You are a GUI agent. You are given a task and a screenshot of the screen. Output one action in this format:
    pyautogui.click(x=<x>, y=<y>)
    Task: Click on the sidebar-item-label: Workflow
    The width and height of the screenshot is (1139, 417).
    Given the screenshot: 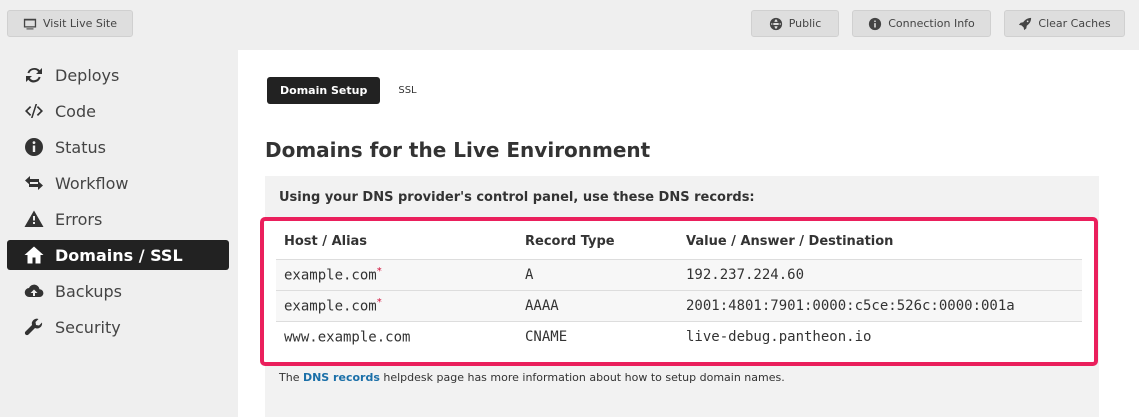 What is the action you would take?
    pyautogui.click(x=92, y=183)
    